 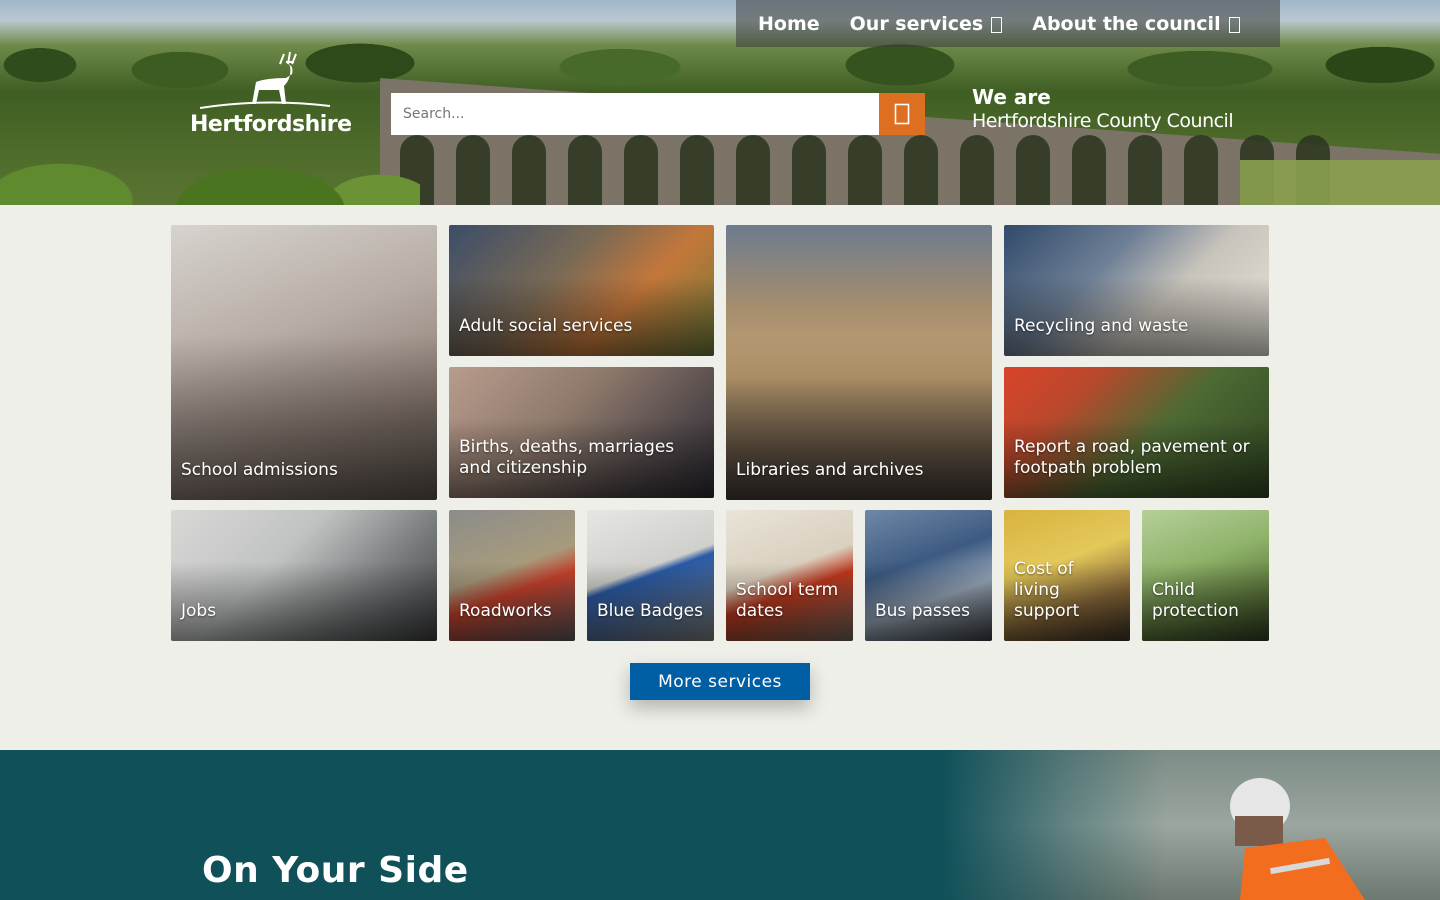 What do you see at coordinates (505, 611) in the screenshot?
I see `tile-label: Roadworks` at bounding box center [505, 611].